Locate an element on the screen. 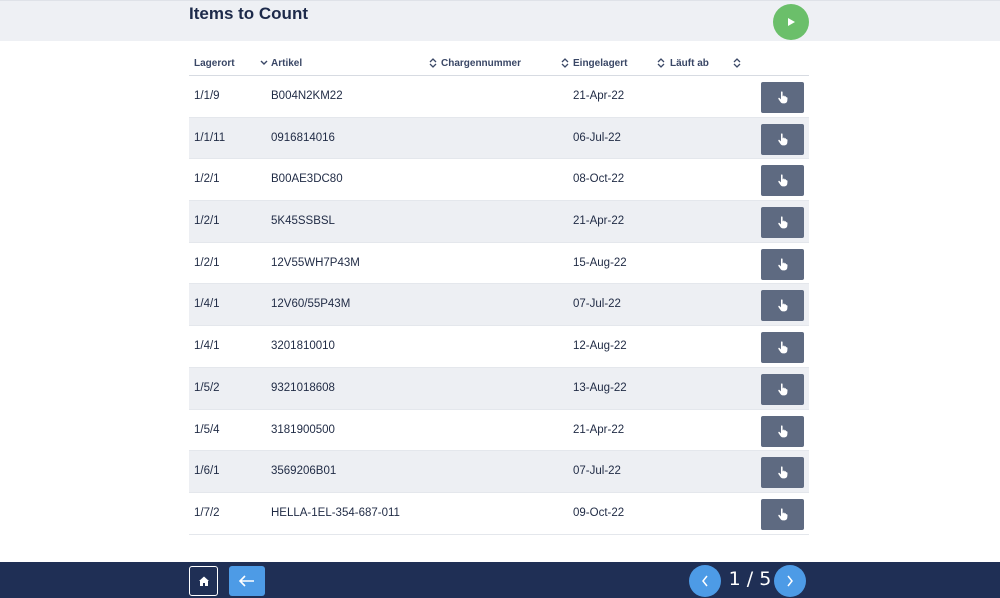 Image resolution: width=1000 pixels, height=598 pixels. column-header-label: Chargennummer is located at coordinates (481, 63).